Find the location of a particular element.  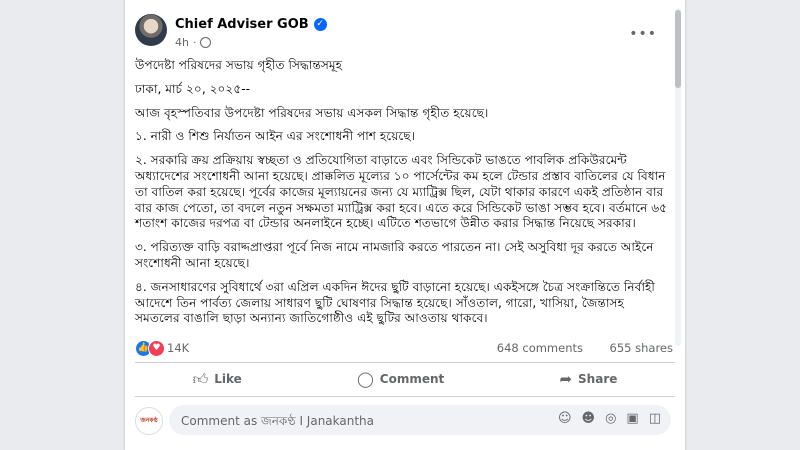

love-reaction-icon: ♥ is located at coordinates (156, 348).